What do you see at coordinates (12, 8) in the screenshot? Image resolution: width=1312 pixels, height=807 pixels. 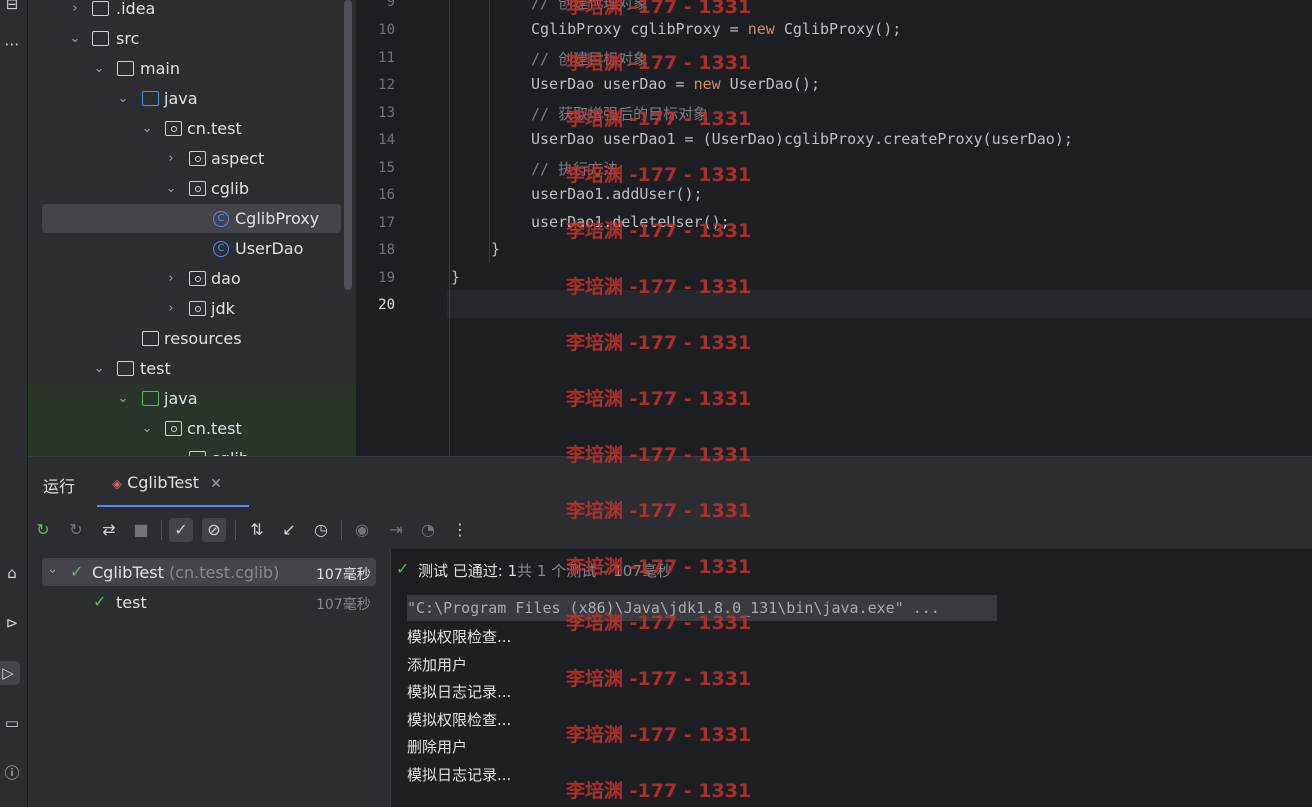 I see `structure-icon: ⊟` at bounding box center [12, 8].